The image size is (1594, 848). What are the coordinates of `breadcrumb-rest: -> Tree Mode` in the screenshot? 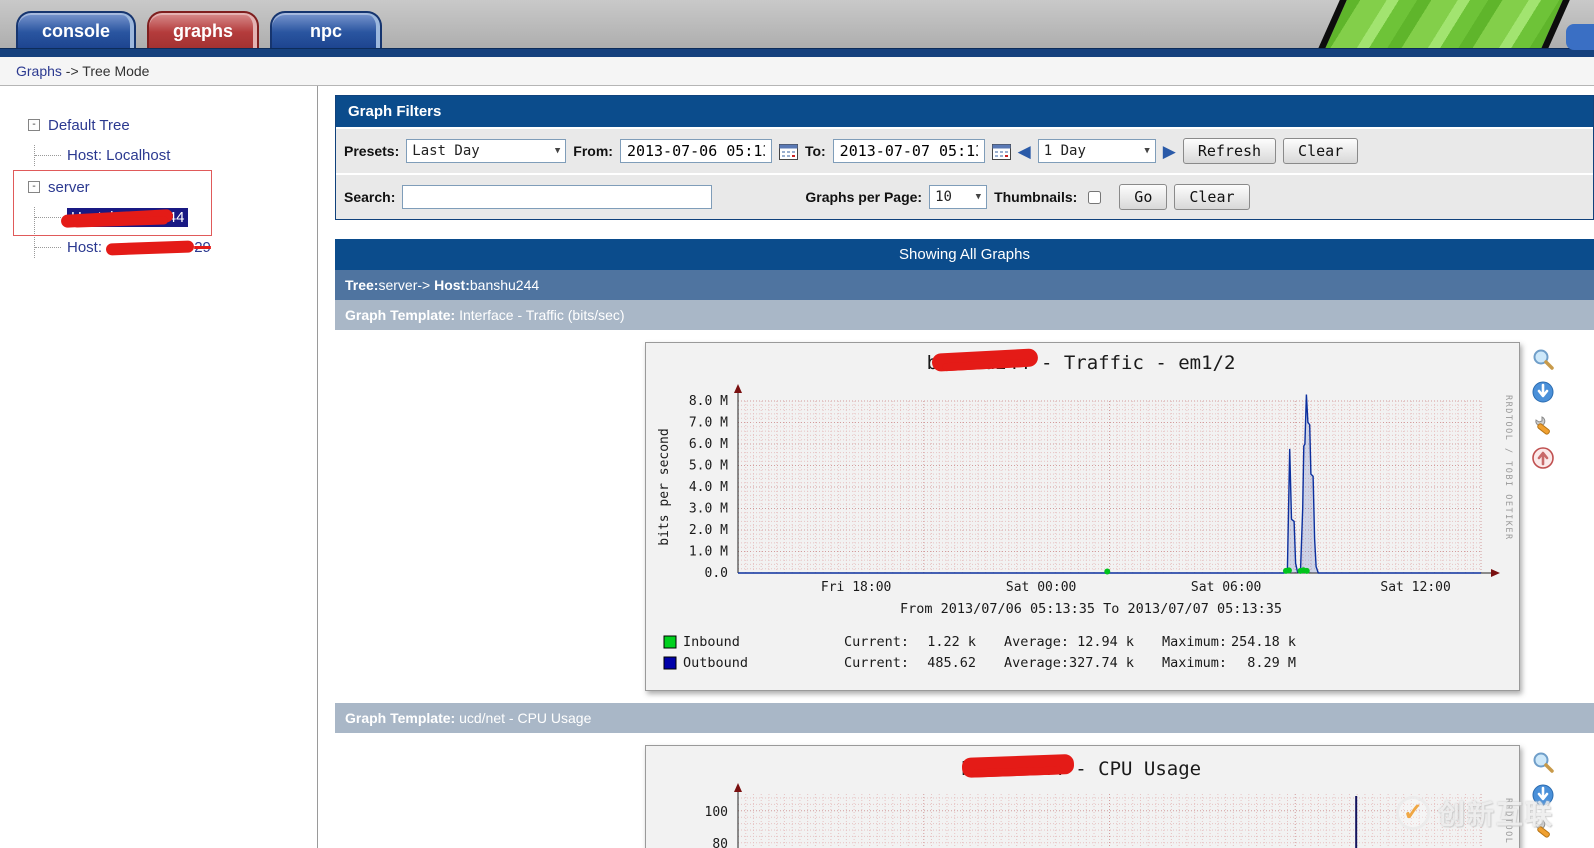 It's located at (105, 71).